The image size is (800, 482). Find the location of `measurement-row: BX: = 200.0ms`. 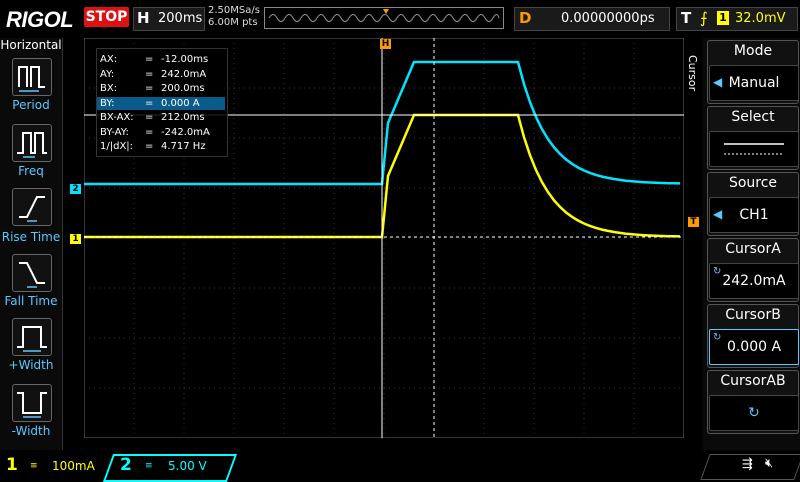

measurement-row: BX: = 200.0ms is located at coordinates (161, 88).